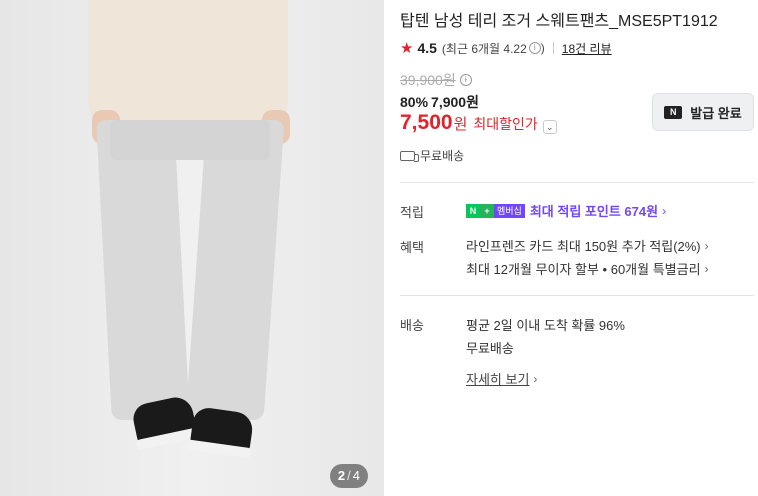  I want to click on rating-divider, so click(553, 48).